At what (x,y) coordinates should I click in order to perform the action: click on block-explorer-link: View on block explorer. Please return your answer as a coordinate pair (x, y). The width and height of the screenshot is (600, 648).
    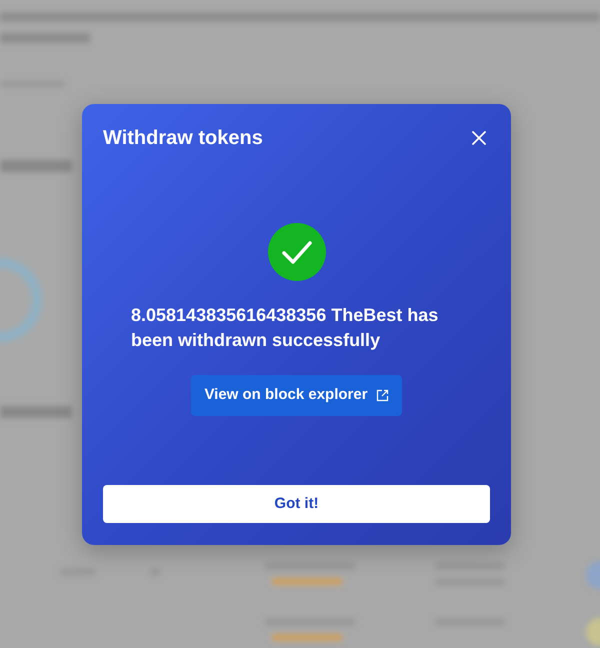
    Looking at the image, I should click on (296, 395).